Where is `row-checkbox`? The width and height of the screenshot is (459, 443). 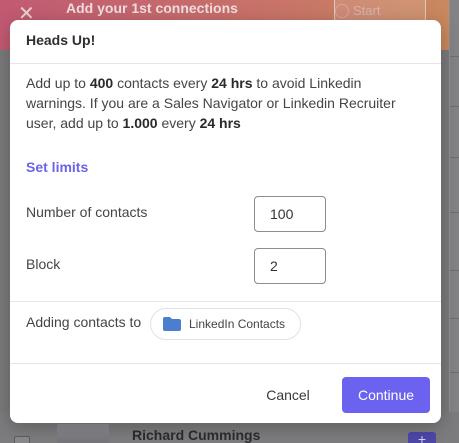
row-checkbox is located at coordinates (22, 439).